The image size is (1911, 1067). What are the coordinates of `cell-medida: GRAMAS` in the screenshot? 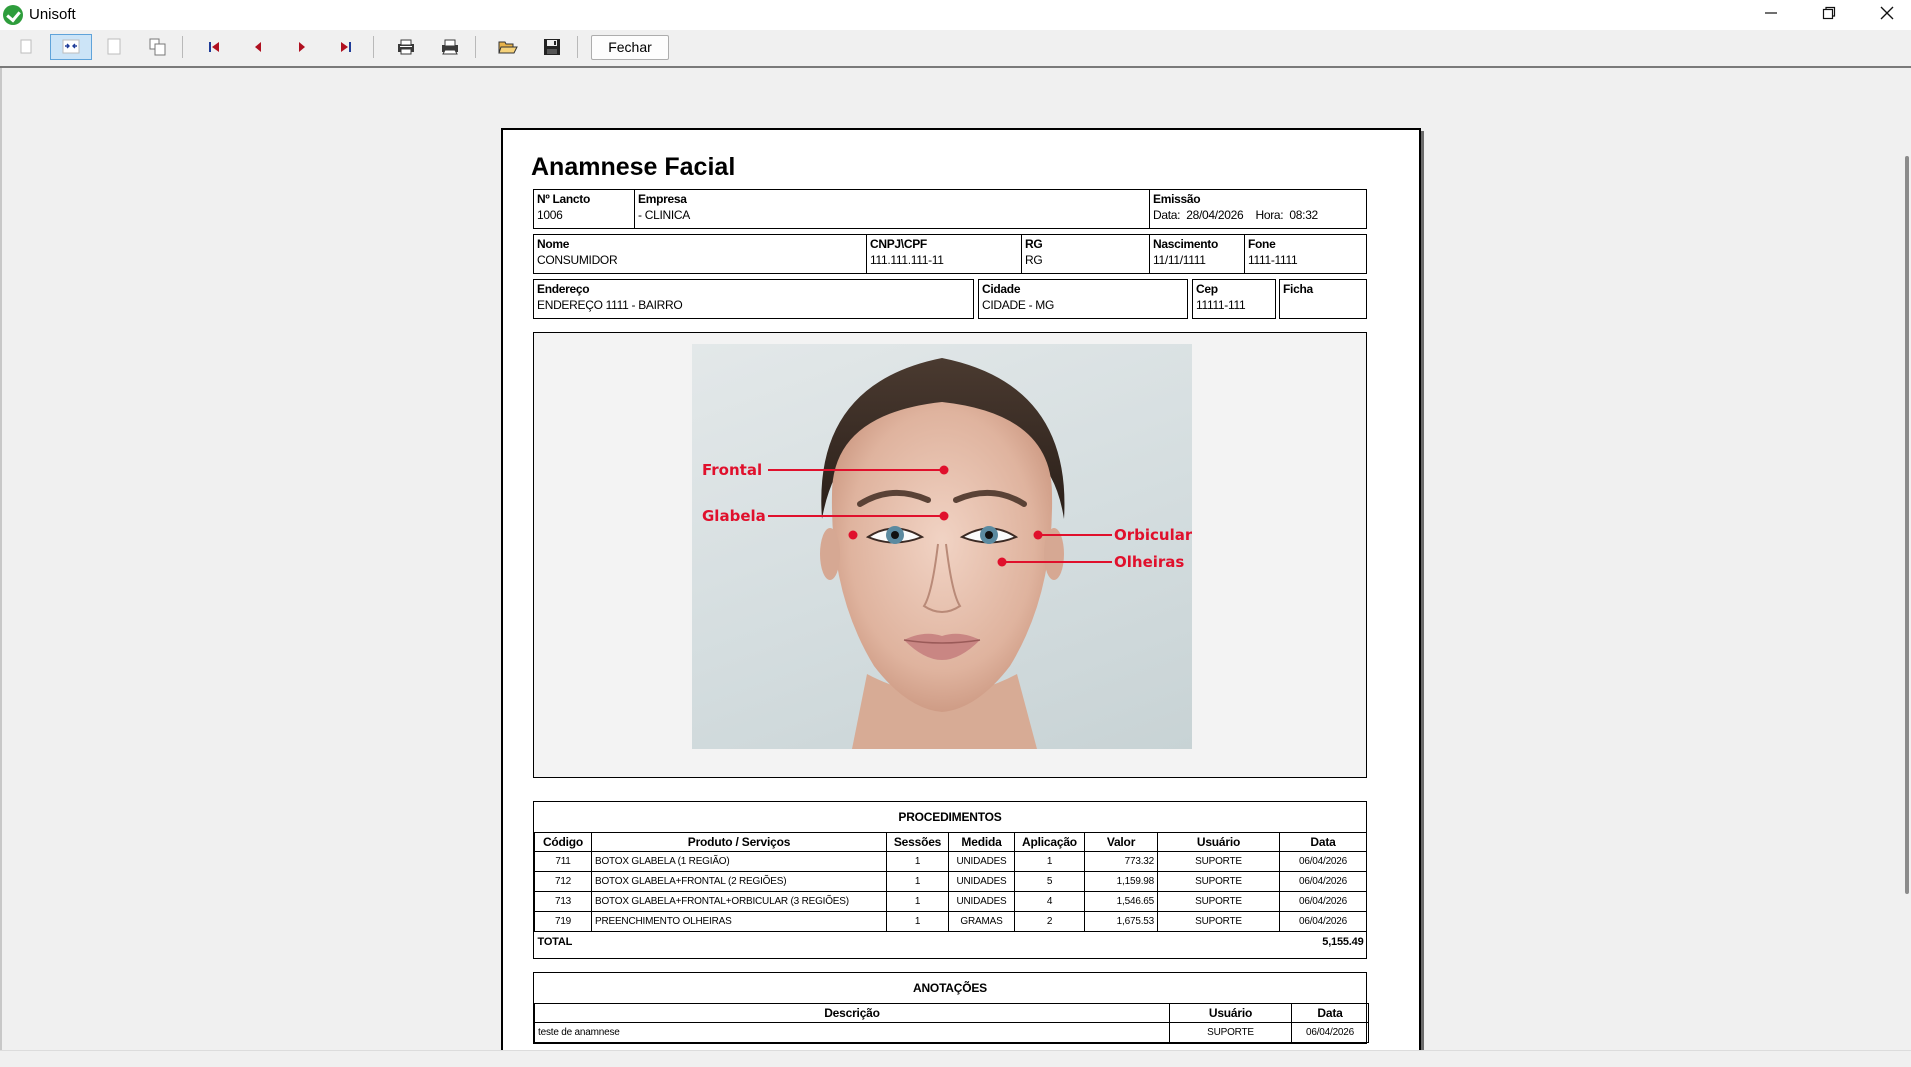 It's located at (981, 921).